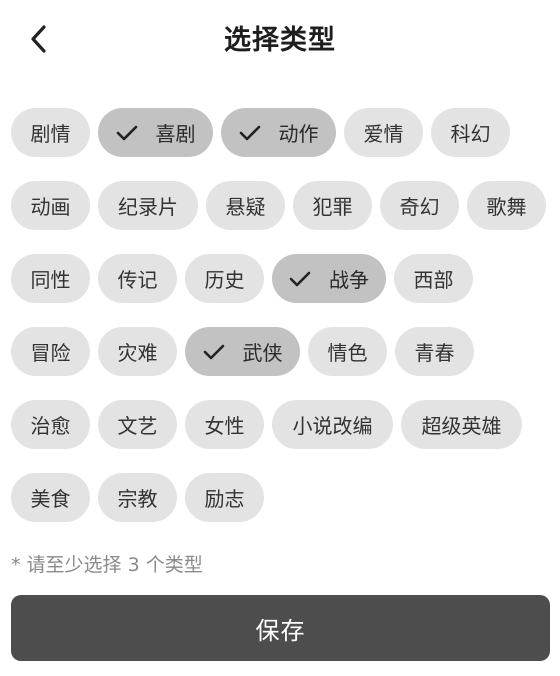 This screenshot has width=560, height=676. I want to click on genre-tag: 宗教, so click(137, 497).